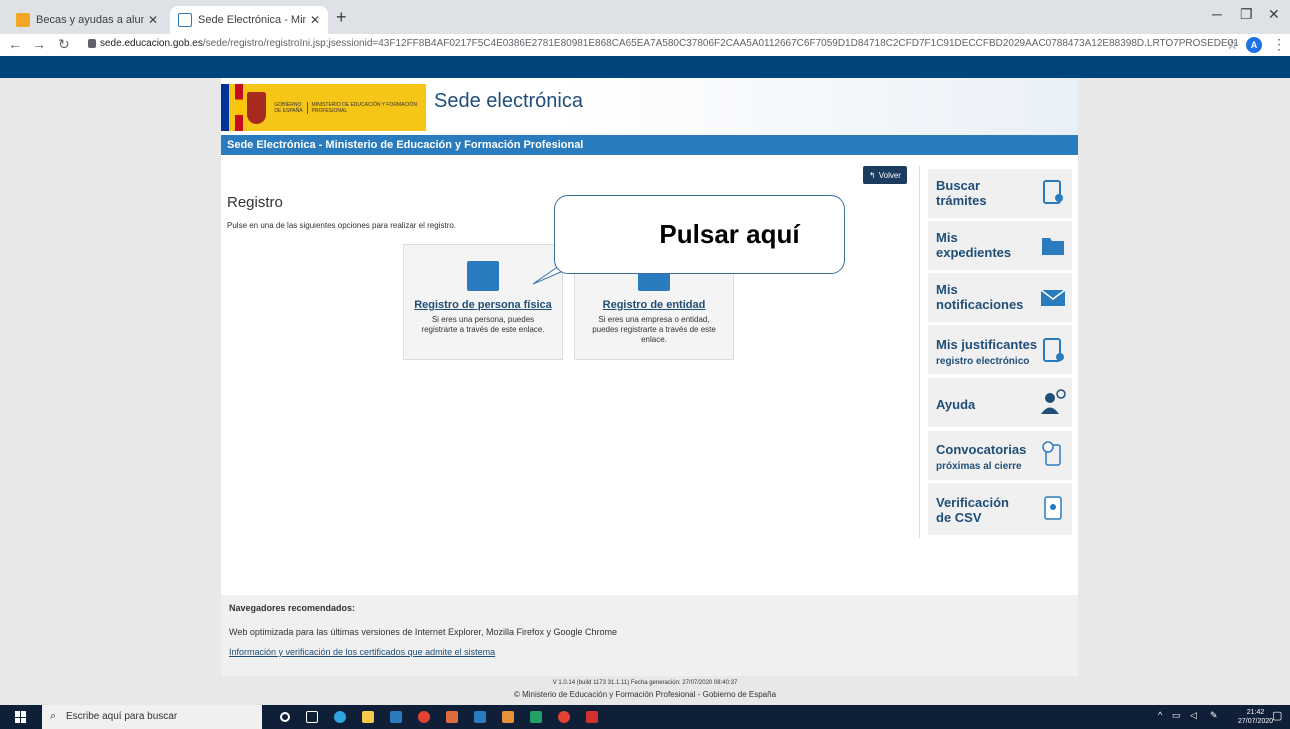  I want to click on network-icon: ▭, so click(1176, 715).